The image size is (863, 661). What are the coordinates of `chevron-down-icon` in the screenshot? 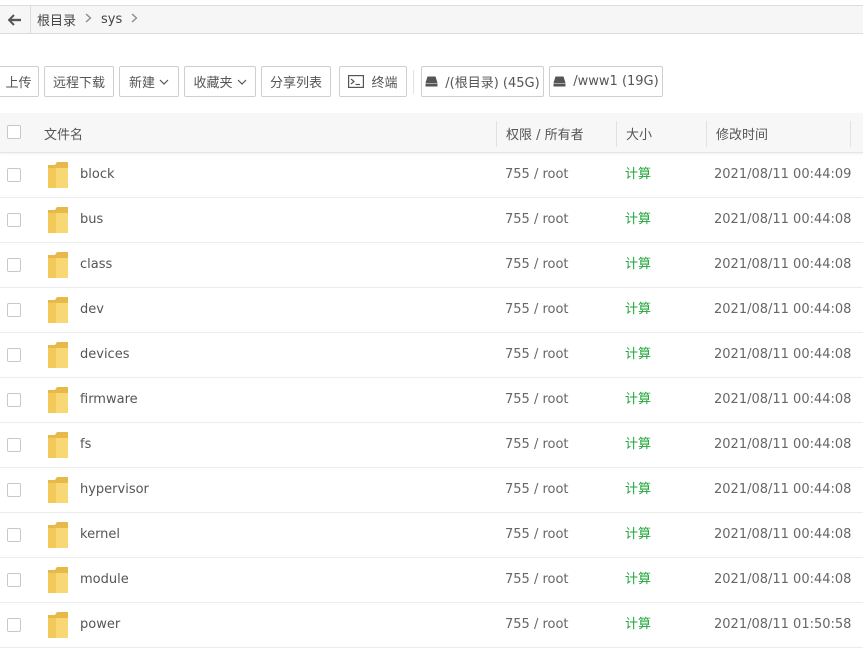 It's located at (164, 82).